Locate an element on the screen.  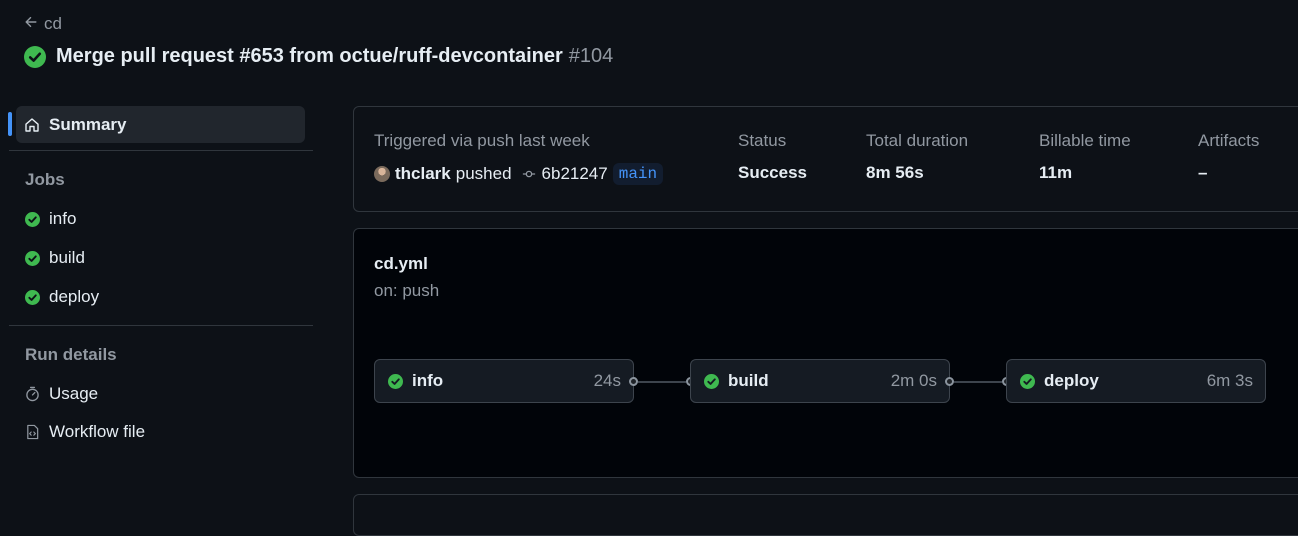
job-duration: 6m 3s is located at coordinates (1229, 380).